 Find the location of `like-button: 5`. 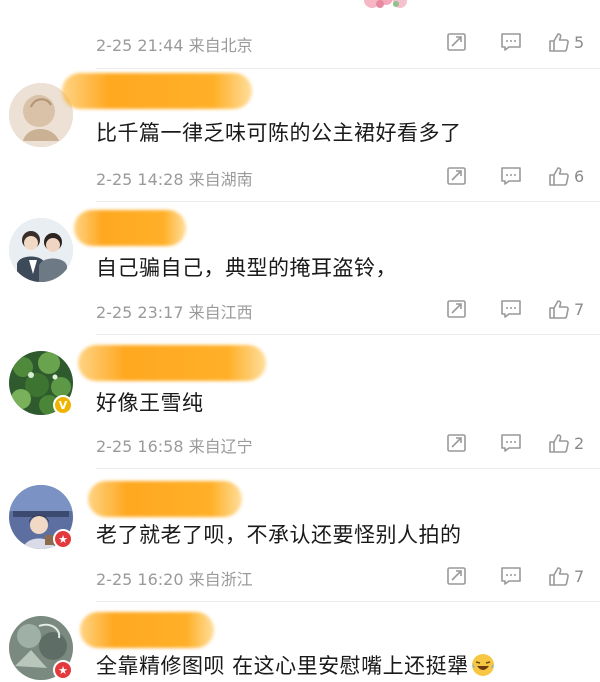

like-button: 5 is located at coordinates (566, 42).